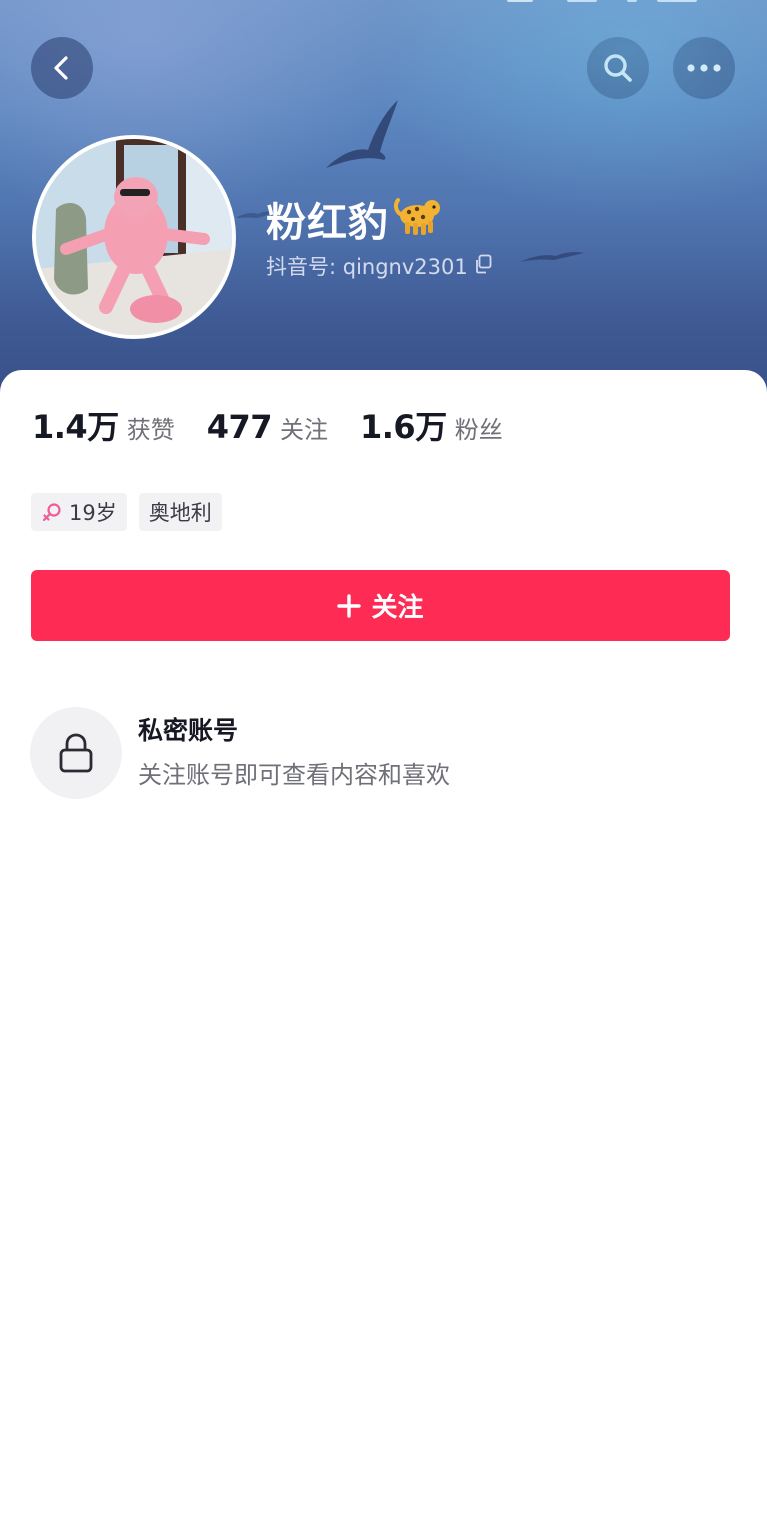 This screenshot has width=767, height=1536. I want to click on more-button, so click(704, 68).